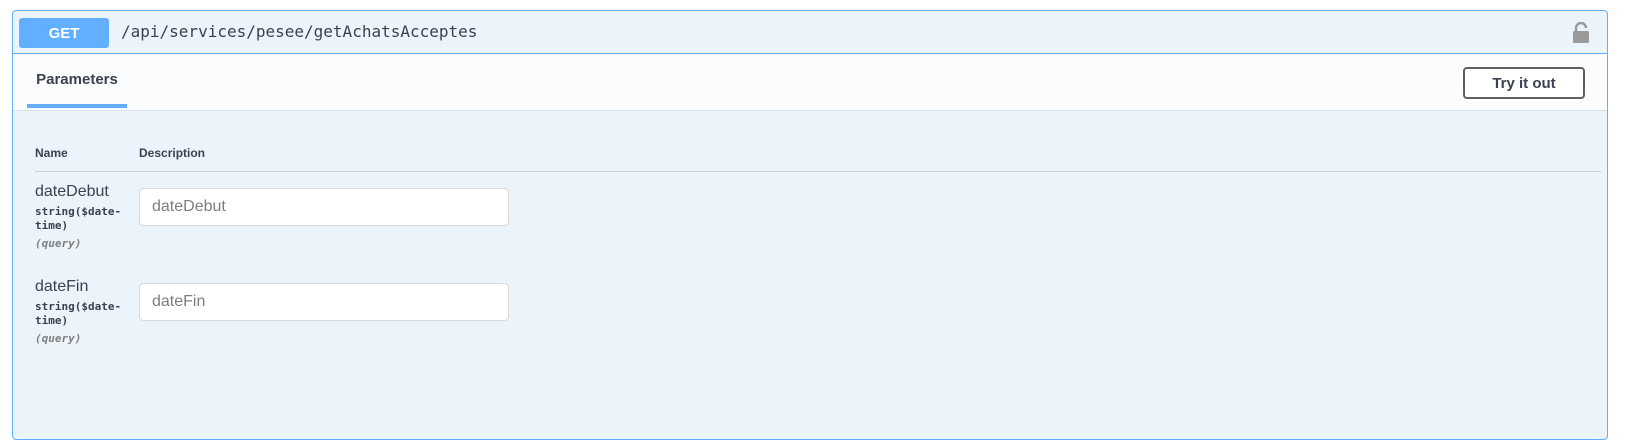 The width and height of the screenshot is (1626, 440). I want to click on column-header-description: Description, so click(172, 153).